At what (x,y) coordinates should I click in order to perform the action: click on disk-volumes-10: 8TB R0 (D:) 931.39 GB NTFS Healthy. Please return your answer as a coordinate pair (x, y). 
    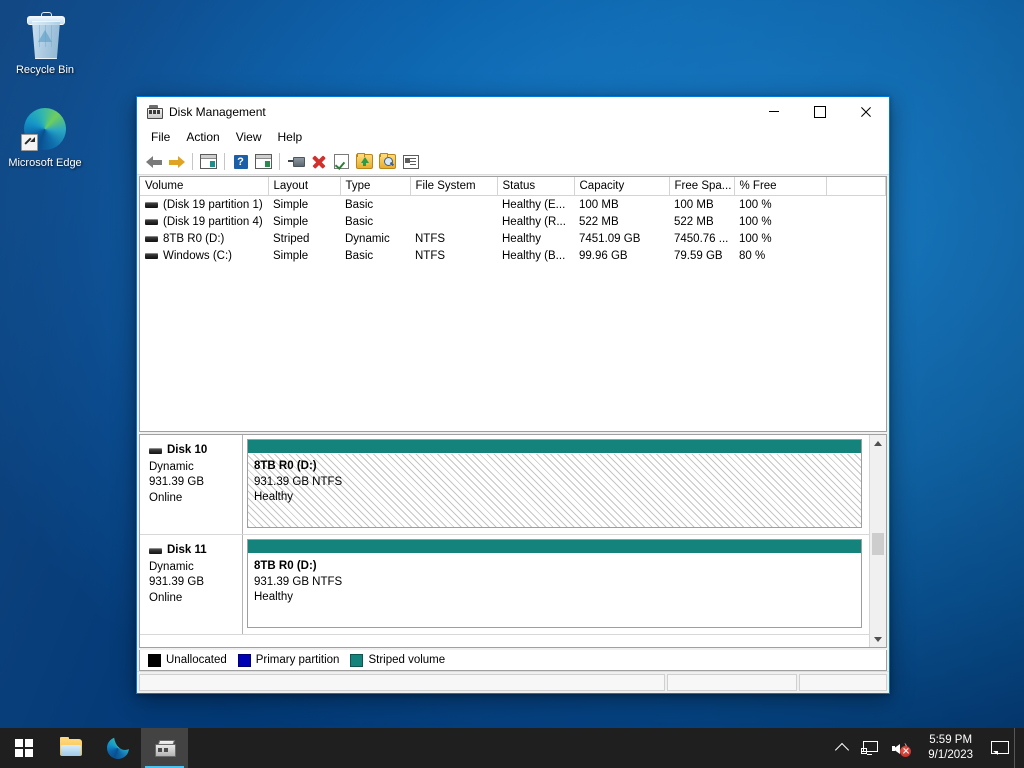
    Looking at the image, I should click on (556, 484).